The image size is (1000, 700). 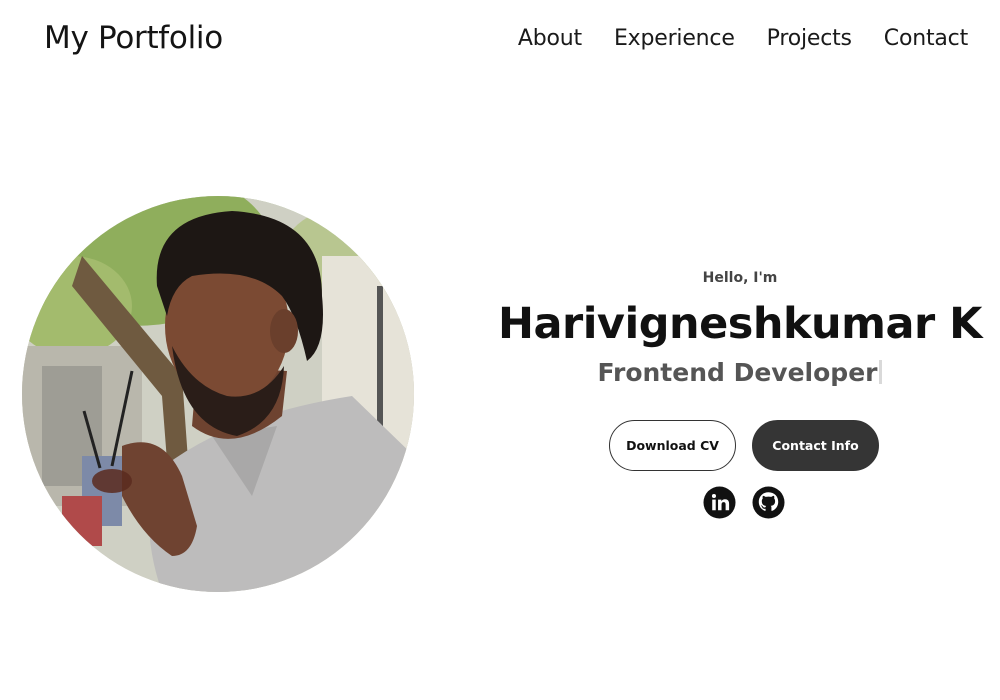 I want to click on github-icon, so click(x=768, y=502).